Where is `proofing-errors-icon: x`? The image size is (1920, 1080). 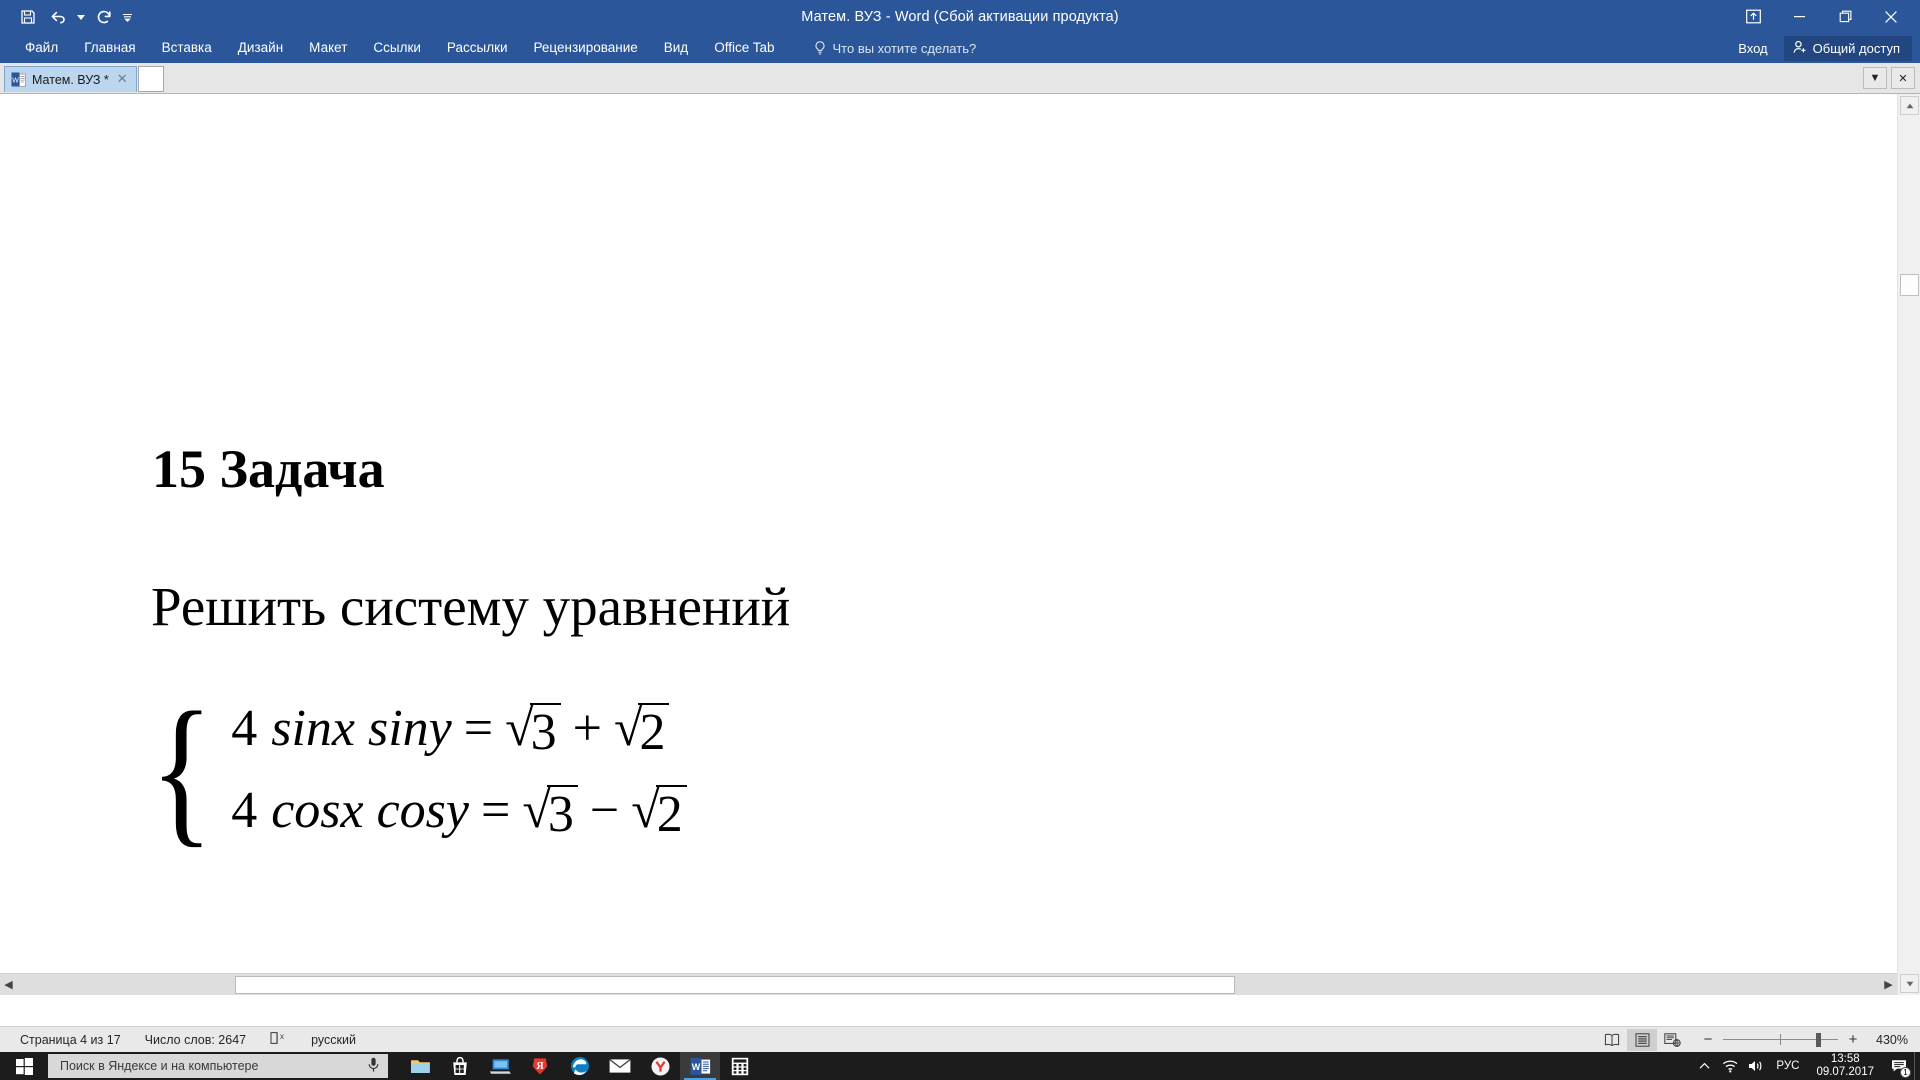
proofing-errors-icon: x is located at coordinates (278, 1039).